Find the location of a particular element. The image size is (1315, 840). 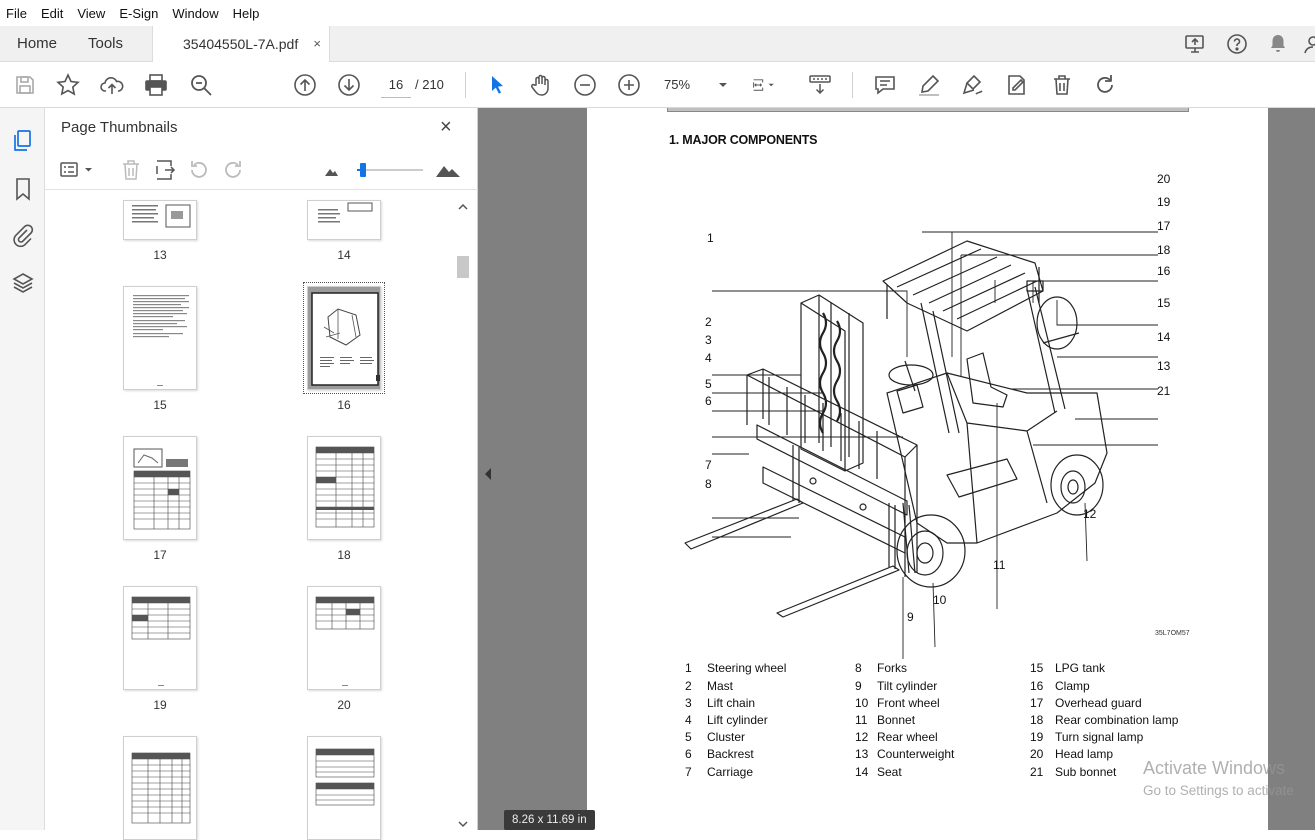

thumbnail-label: 16 is located at coordinates (344, 405).